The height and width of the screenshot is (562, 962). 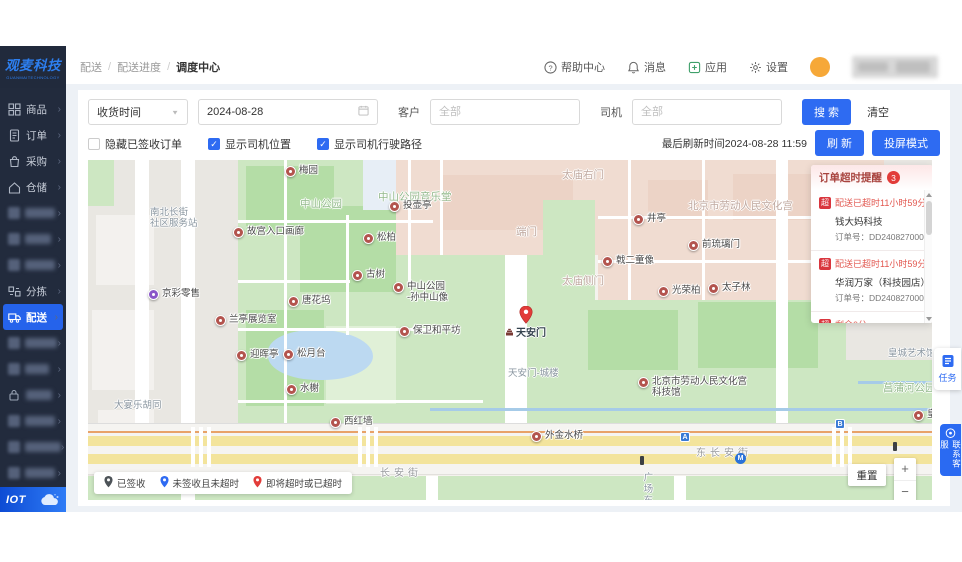 I want to click on sidebar-item-采购: 采购 ›, so click(x=33, y=161).